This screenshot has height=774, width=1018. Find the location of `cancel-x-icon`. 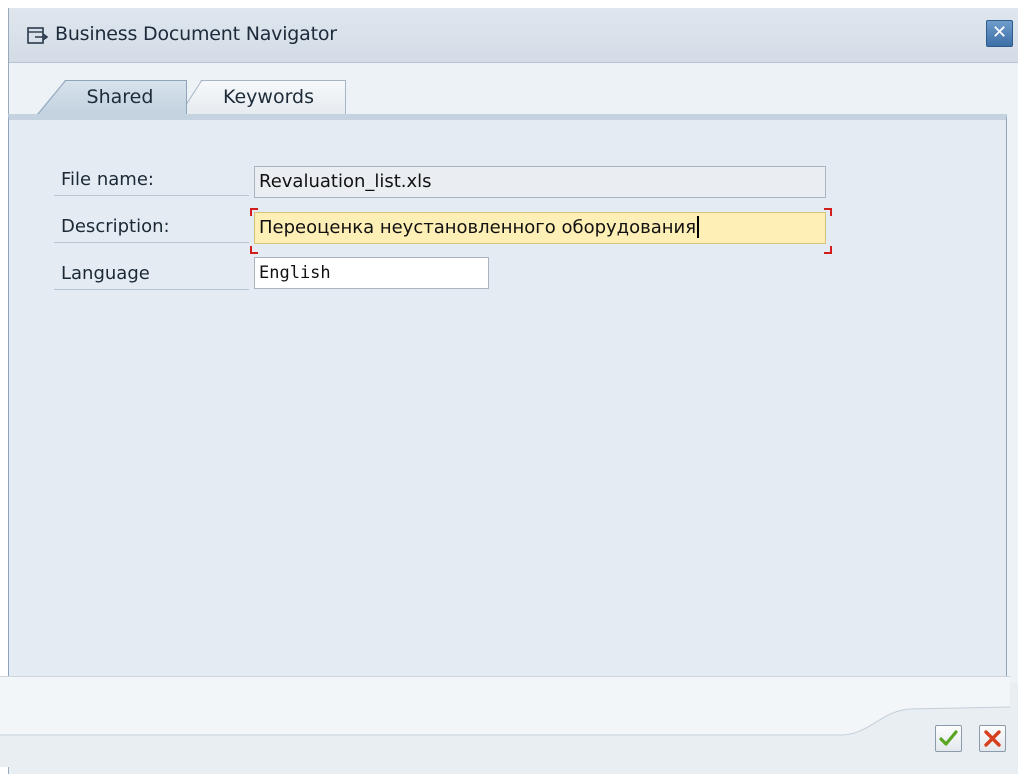

cancel-x-icon is located at coordinates (992, 738).